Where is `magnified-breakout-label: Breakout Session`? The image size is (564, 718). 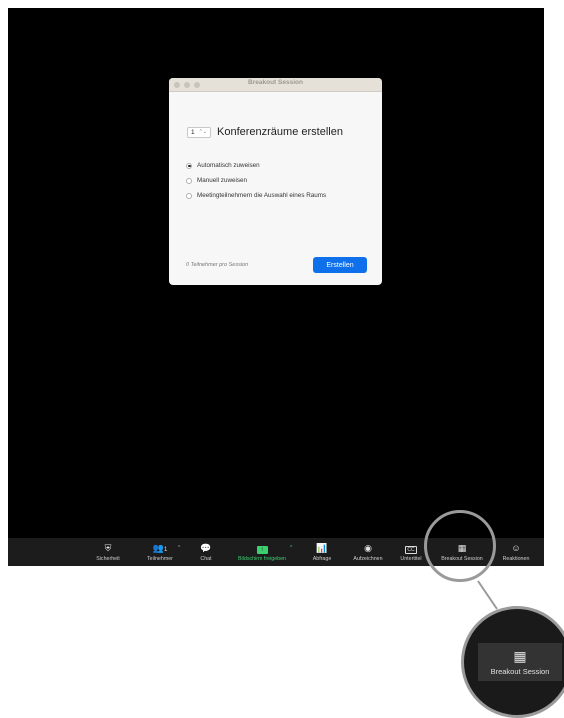 magnified-breakout-label: Breakout Session is located at coordinates (520, 671).